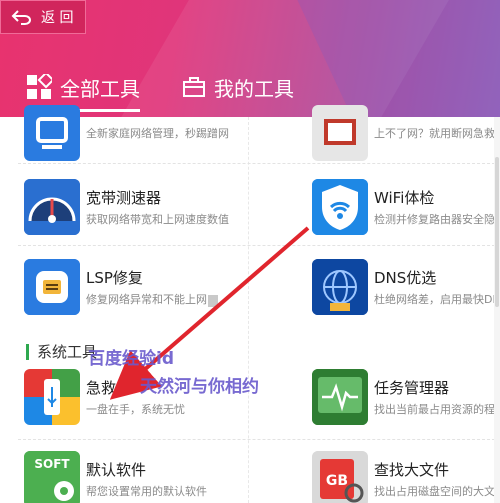 The image size is (500, 503). Describe the element at coordinates (340, 397) in the screenshot. I see `heartbeat-monitor-icon` at that location.